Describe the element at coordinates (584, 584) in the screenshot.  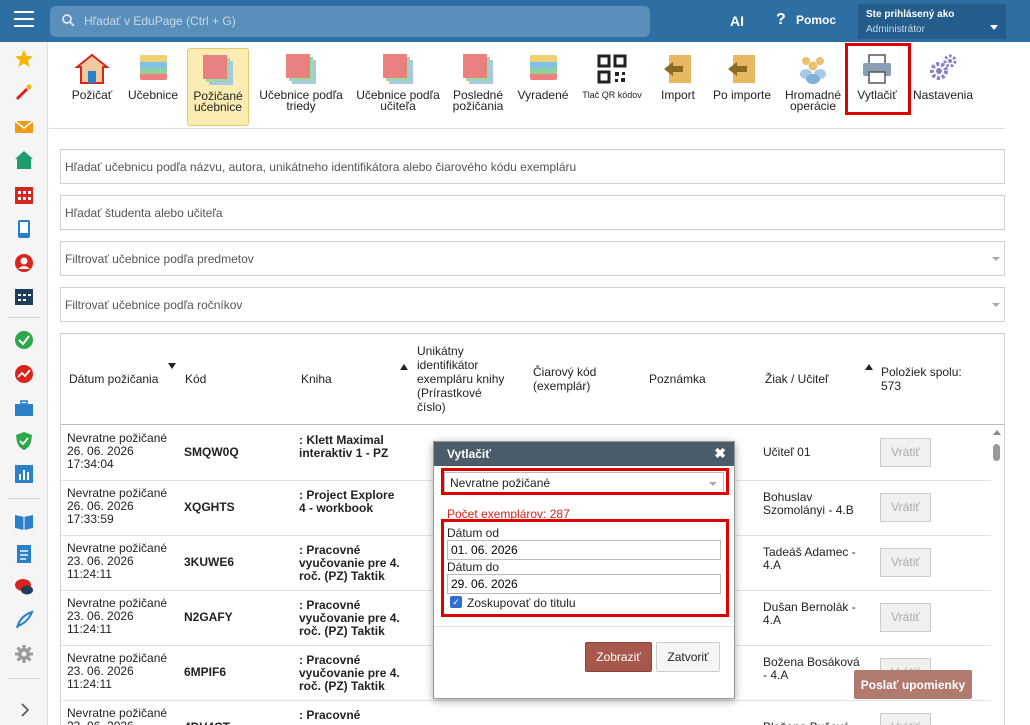
I see `date-to-input` at that location.